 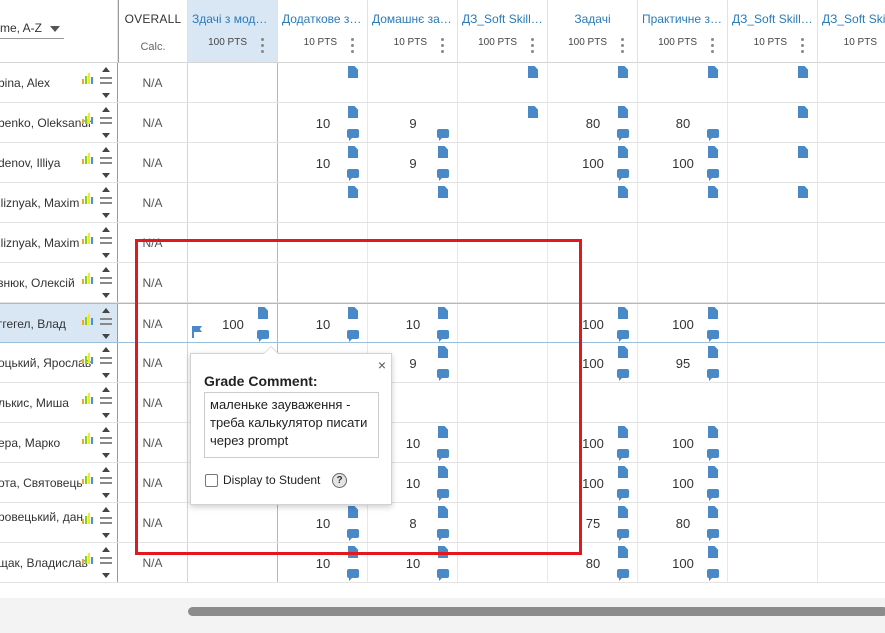 I want to click on horizontal-scrollbar-thumb, so click(x=536, y=611).